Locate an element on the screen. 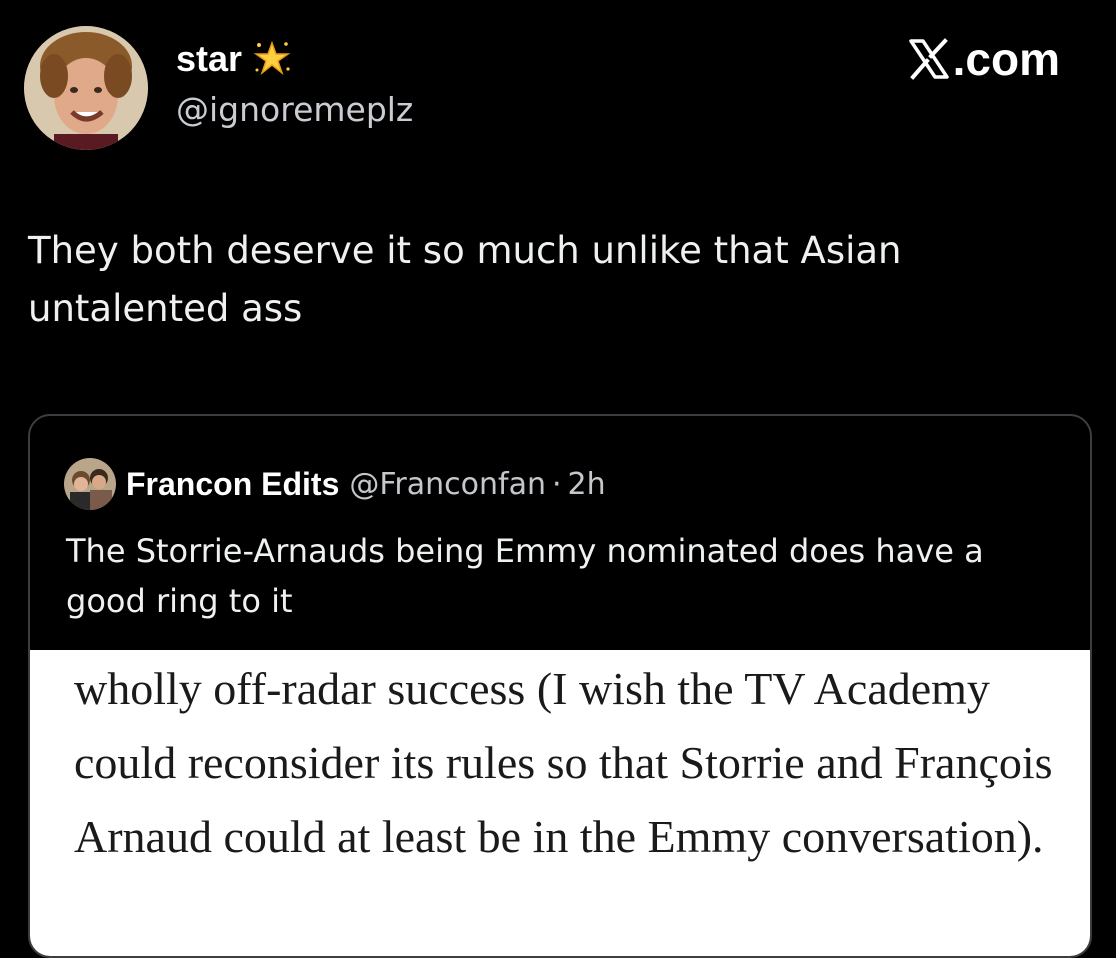  quoted-post-header: Francon Edits @Franconfan · 2h is located at coordinates (335, 484).